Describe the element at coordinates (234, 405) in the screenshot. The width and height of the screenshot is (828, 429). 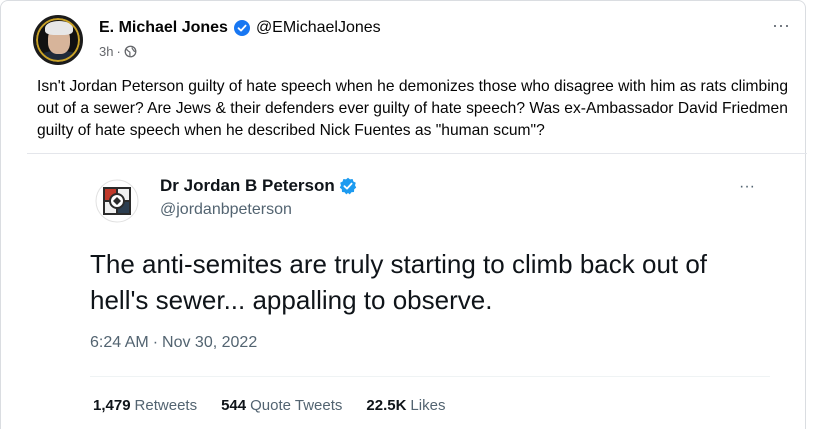
I see `quote-tweets-count: 544` at that location.